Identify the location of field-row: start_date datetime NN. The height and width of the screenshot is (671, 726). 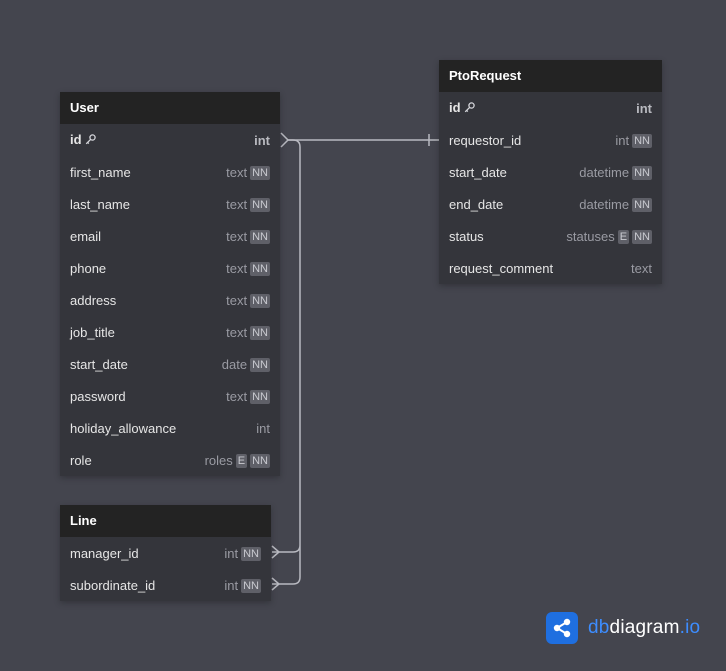
(550, 172).